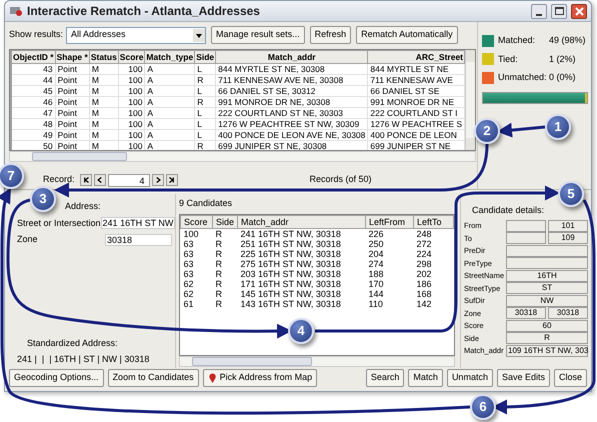 This screenshot has width=597, height=422. I want to click on action-button: Match, so click(425, 378).